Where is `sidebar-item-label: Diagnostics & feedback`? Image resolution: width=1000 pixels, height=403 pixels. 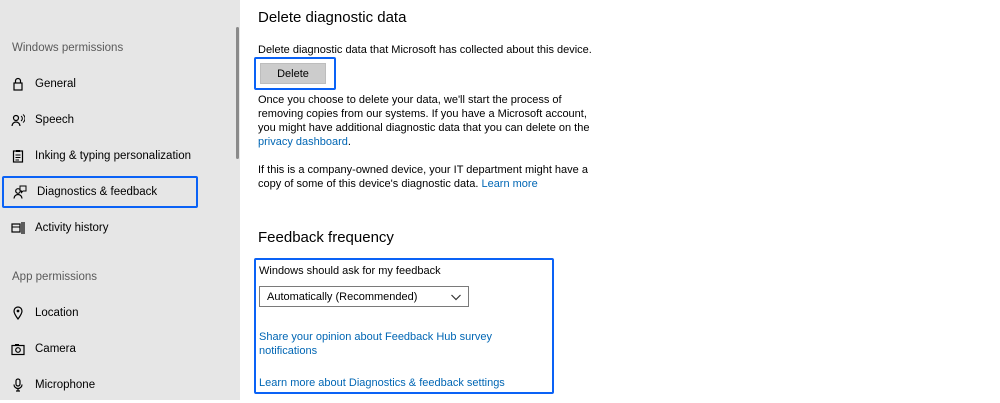 sidebar-item-label: Diagnostics & feedback is located at coordinates (97, 192).